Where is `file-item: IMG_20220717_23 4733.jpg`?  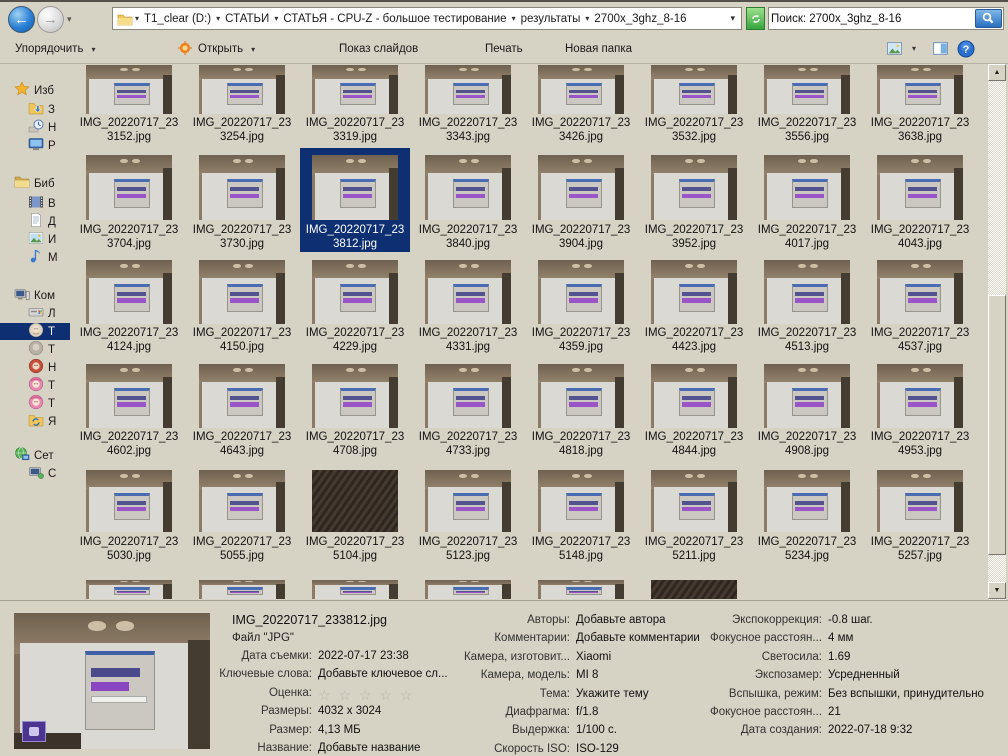
file-item: IMG_20220717_23 4733.jpg is located at coordinates (468, 410).